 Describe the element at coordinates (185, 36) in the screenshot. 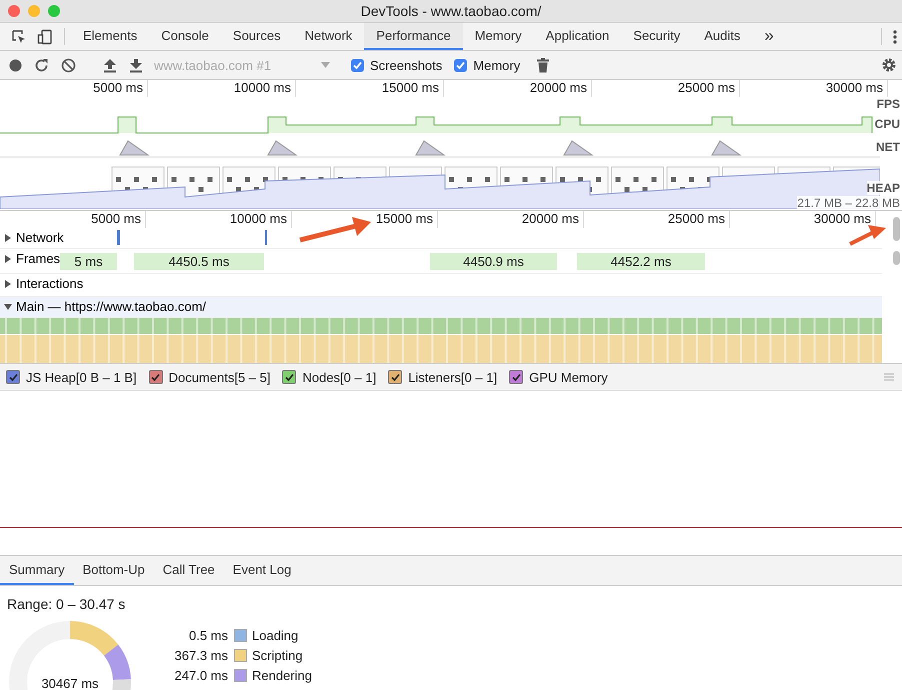

I see `panel-tab: Console` at that location.